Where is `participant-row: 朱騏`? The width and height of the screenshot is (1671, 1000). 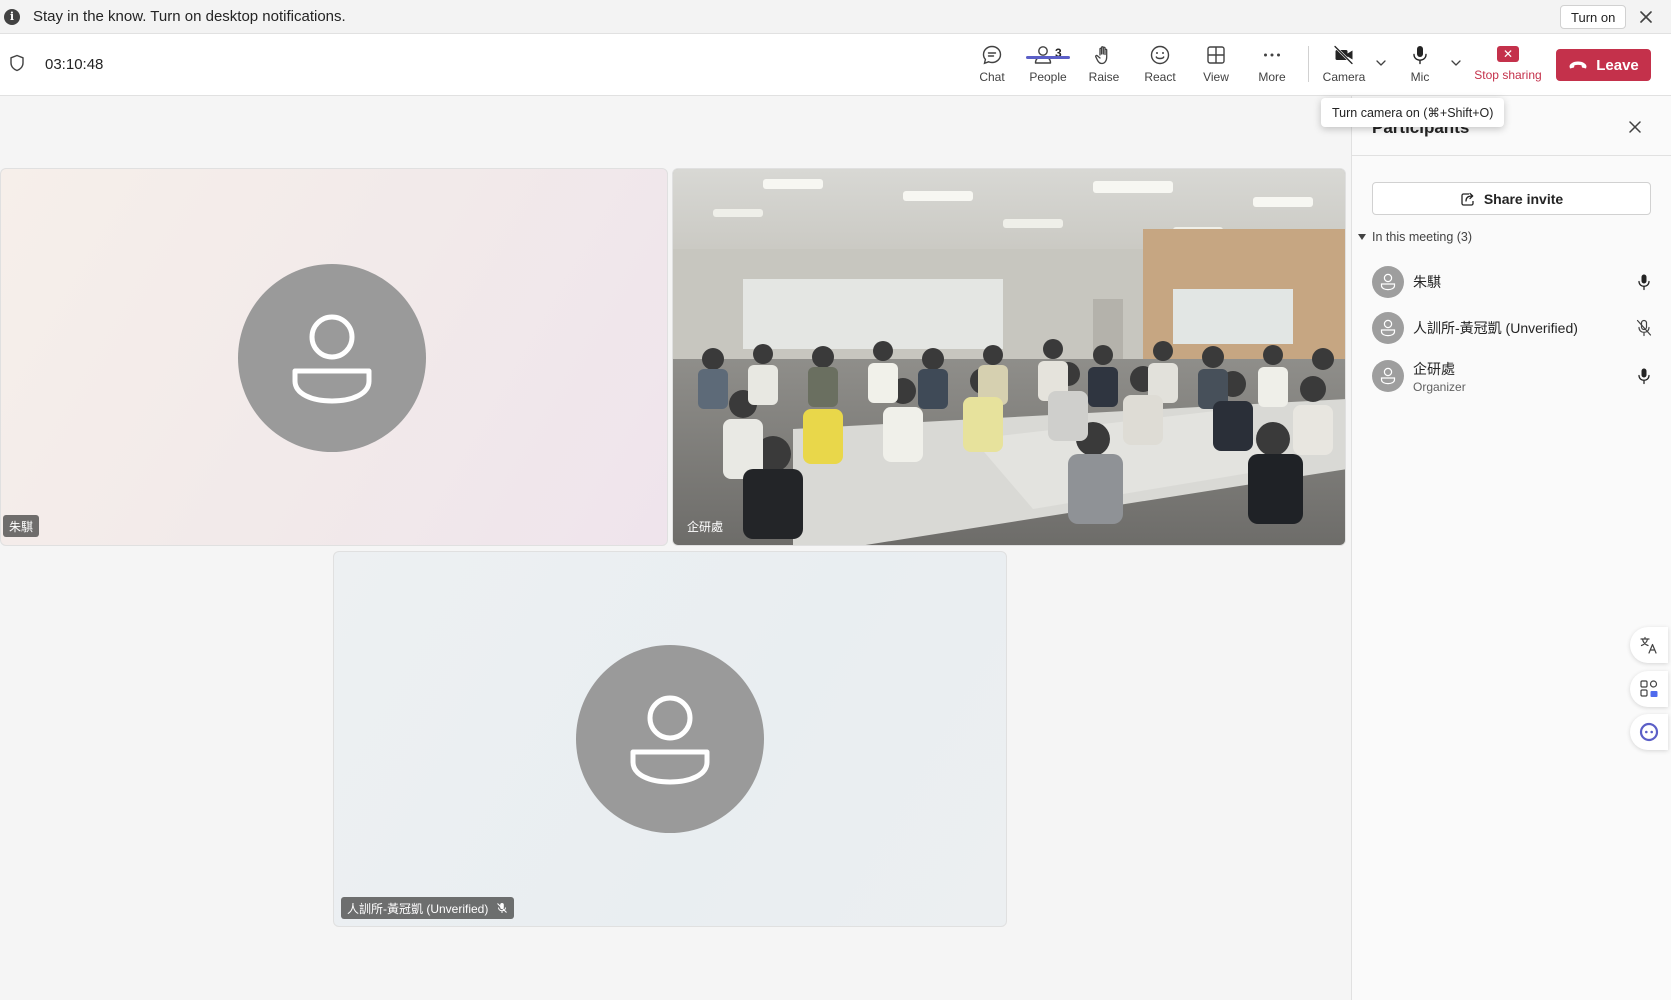 participant-row: 朱騏 is located at coordinates (1512, 282).